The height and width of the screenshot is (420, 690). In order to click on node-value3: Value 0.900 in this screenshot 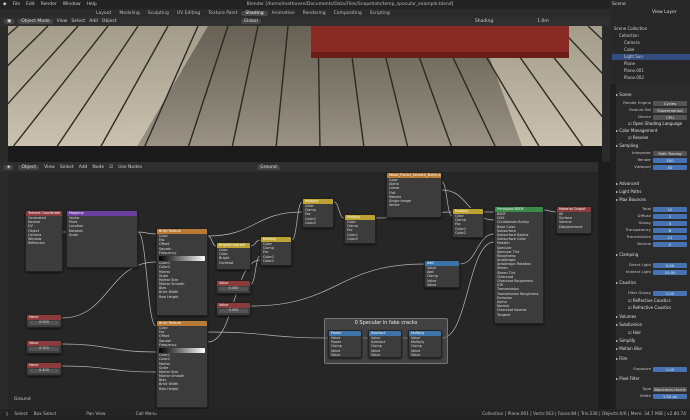, I will do `click(44, 321)`.